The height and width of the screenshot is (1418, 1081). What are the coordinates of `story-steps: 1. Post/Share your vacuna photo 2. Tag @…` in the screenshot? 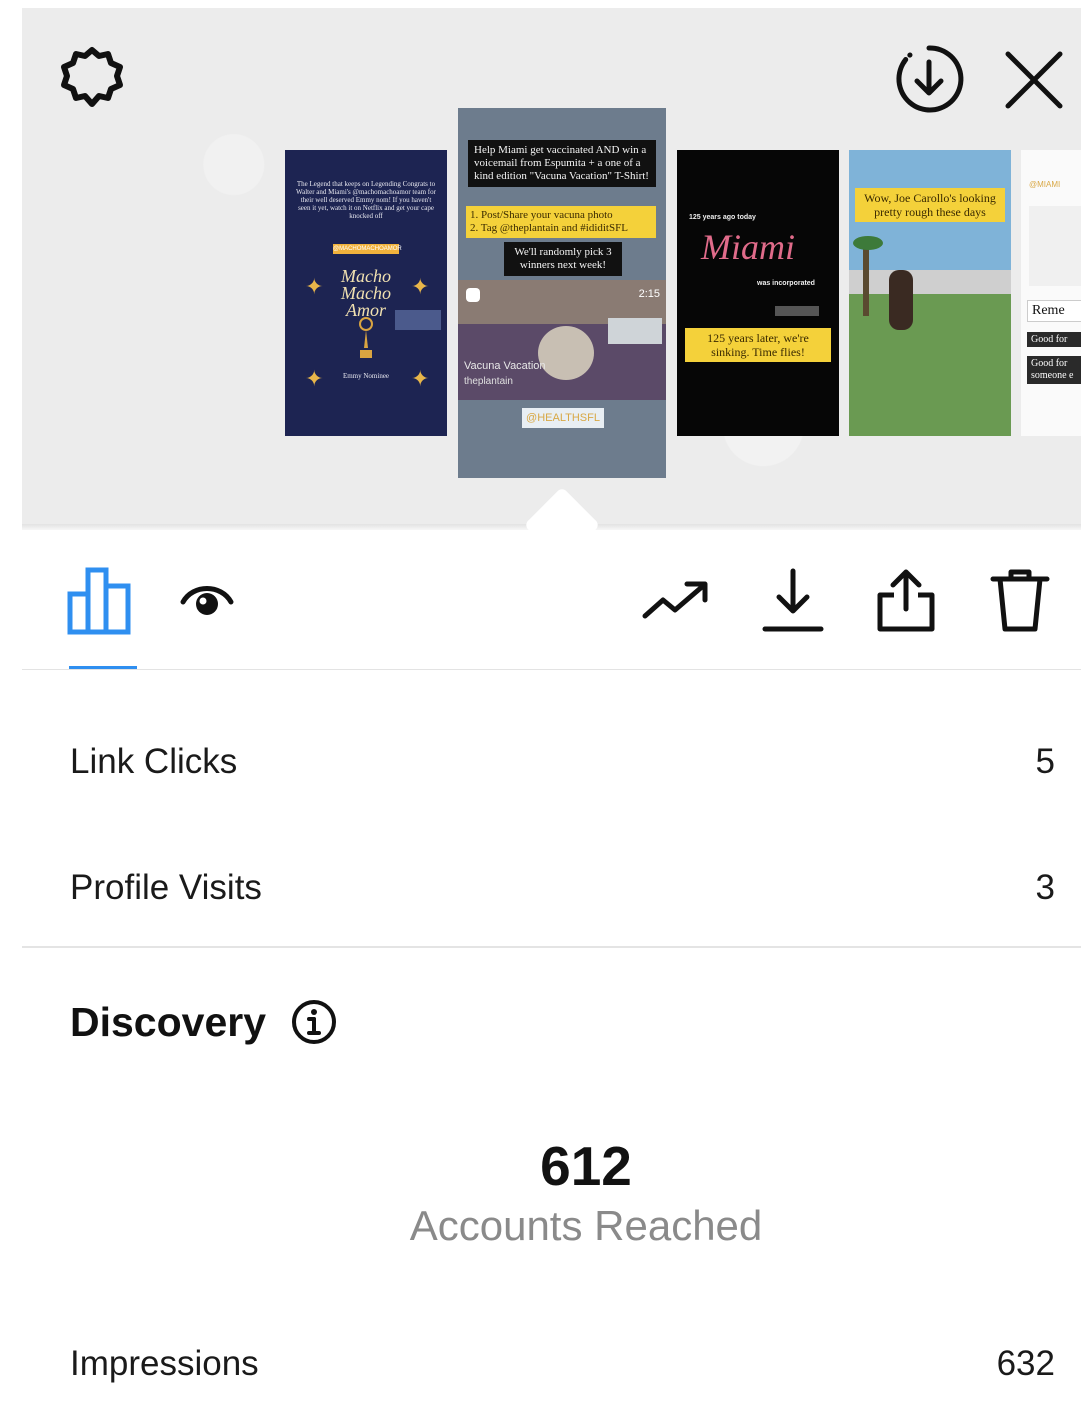 It's located at (561, 222).